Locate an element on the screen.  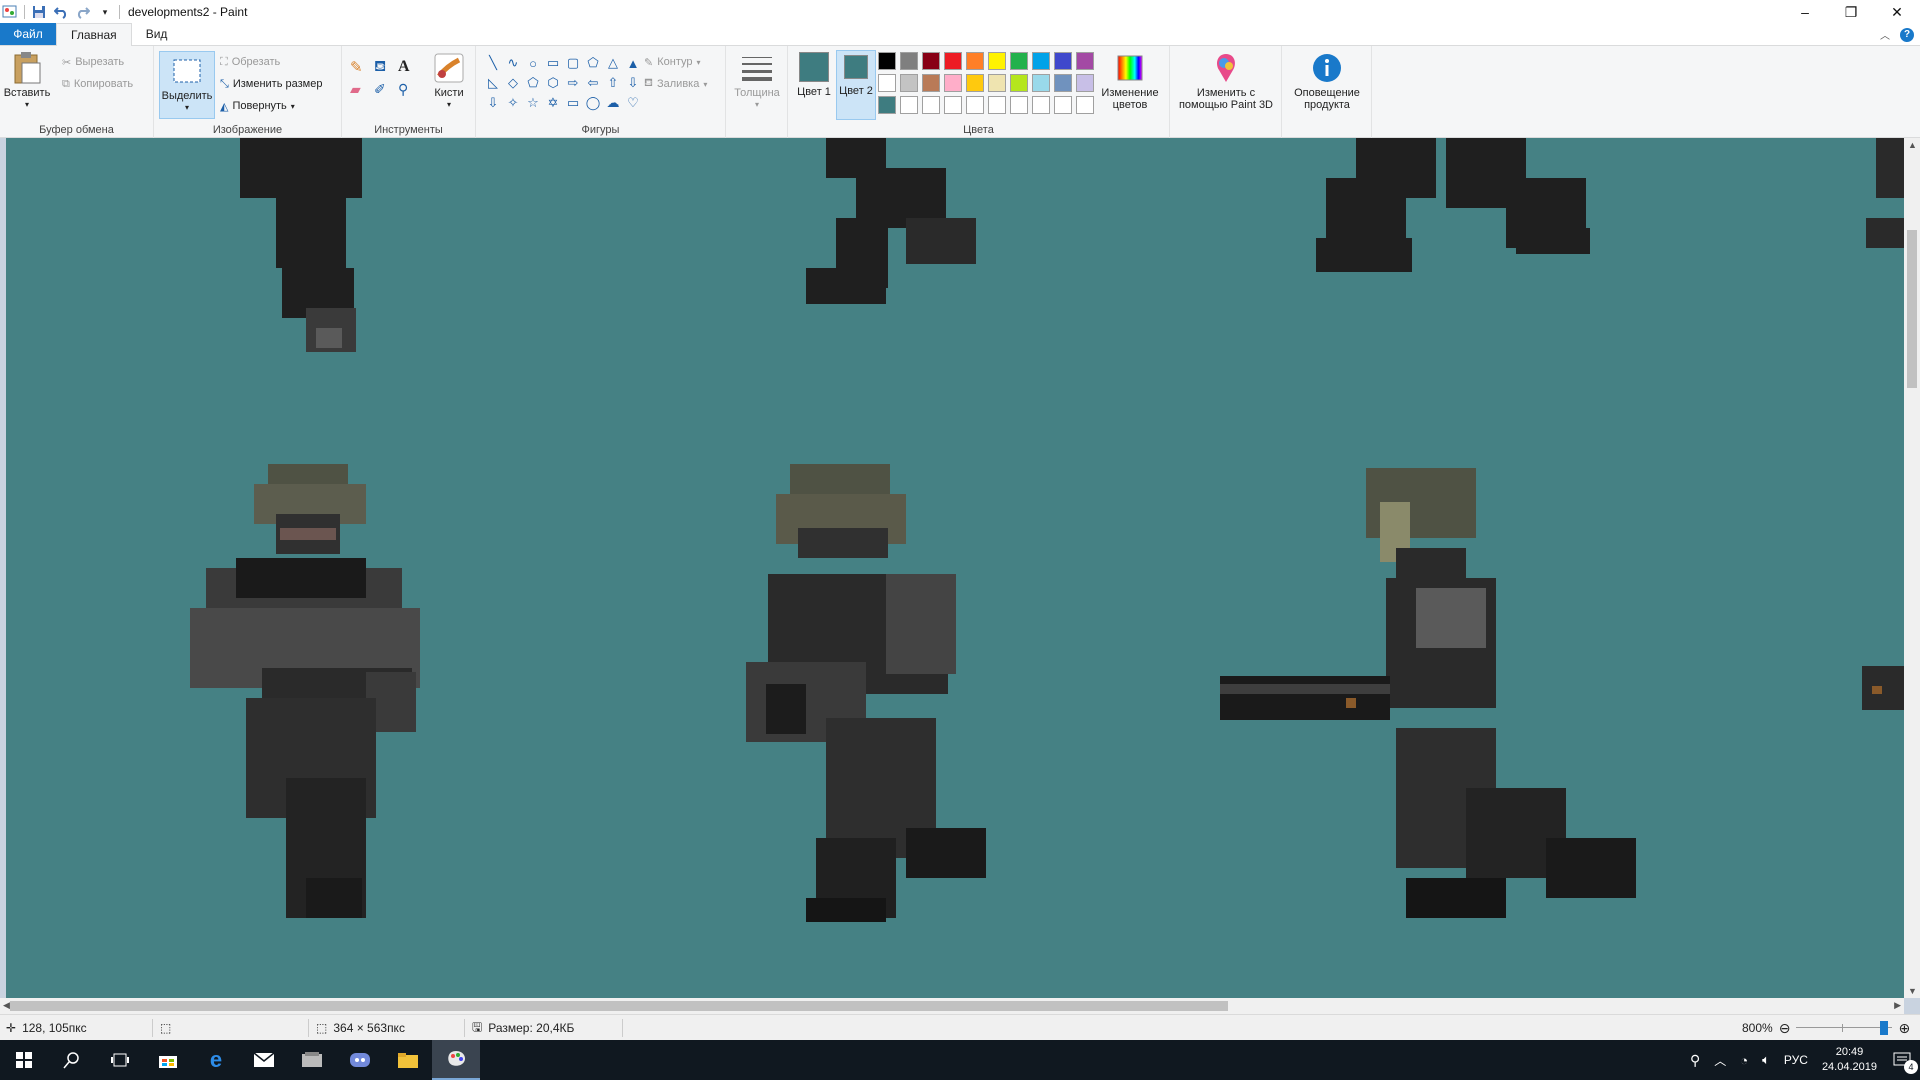
fill-bucket-icon: ⛾ is located at coordinates (385, 67).